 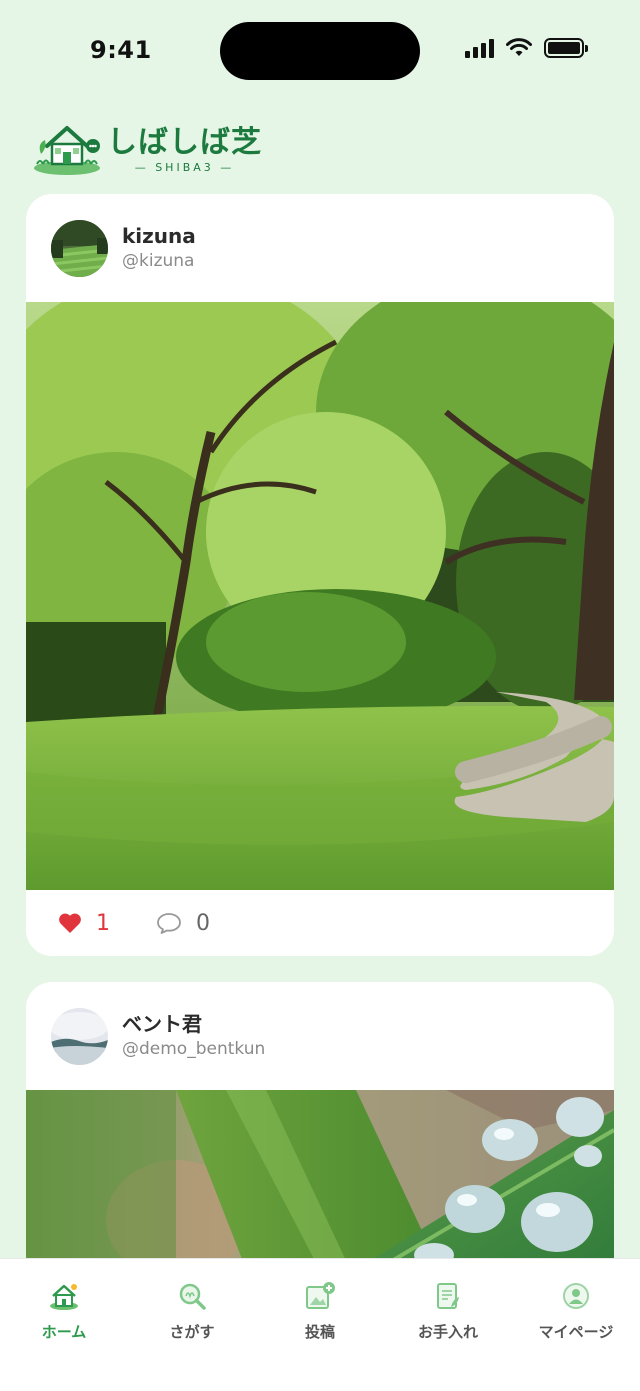 I want to click on battery-icon, so click(x=566, y=48).